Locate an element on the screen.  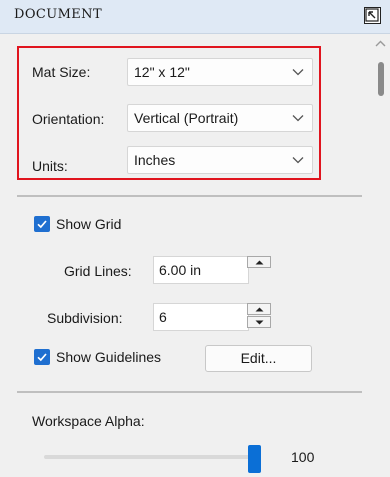
show-grid-checkbox is located at coordinates (42, 224).